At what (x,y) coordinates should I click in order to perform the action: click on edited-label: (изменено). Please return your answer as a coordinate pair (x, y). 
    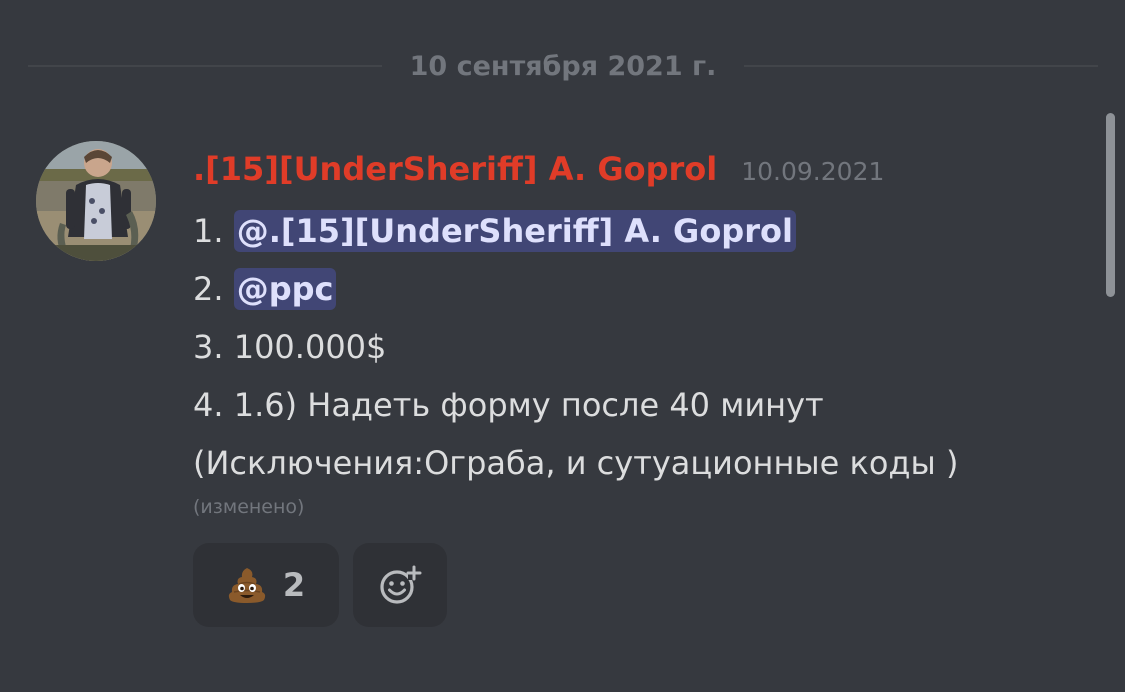
    Looking at the image, I should click on (249, 507).